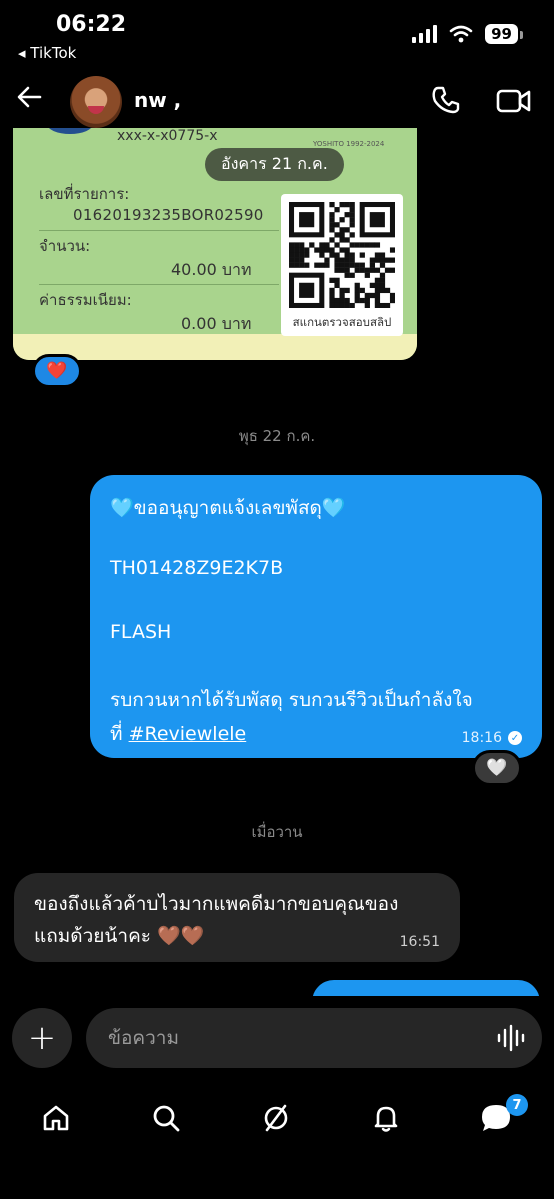 Image resolution: width=554 pixels, height=1199 pixels. What do you see at coordinates (425, 34) in the screenshot?
I see `cellular-signal-icon` at bounding box center [425, 34].